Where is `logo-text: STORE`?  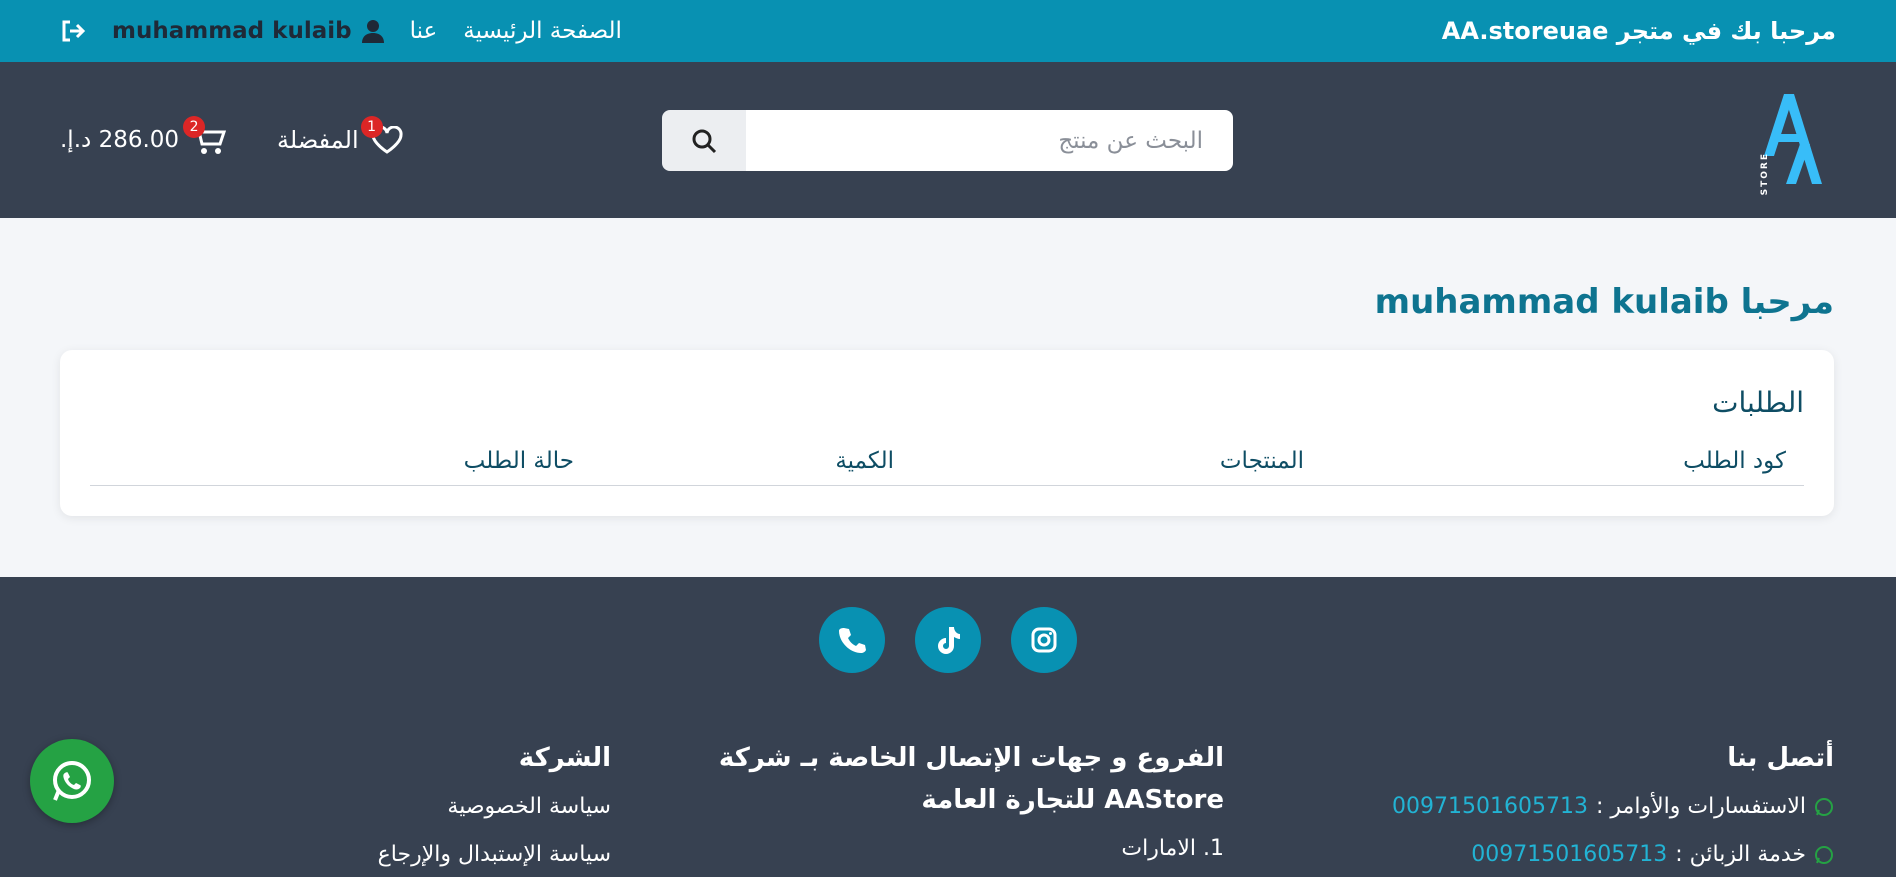
logo-text: STORE is located at coordinates (1765, 174).